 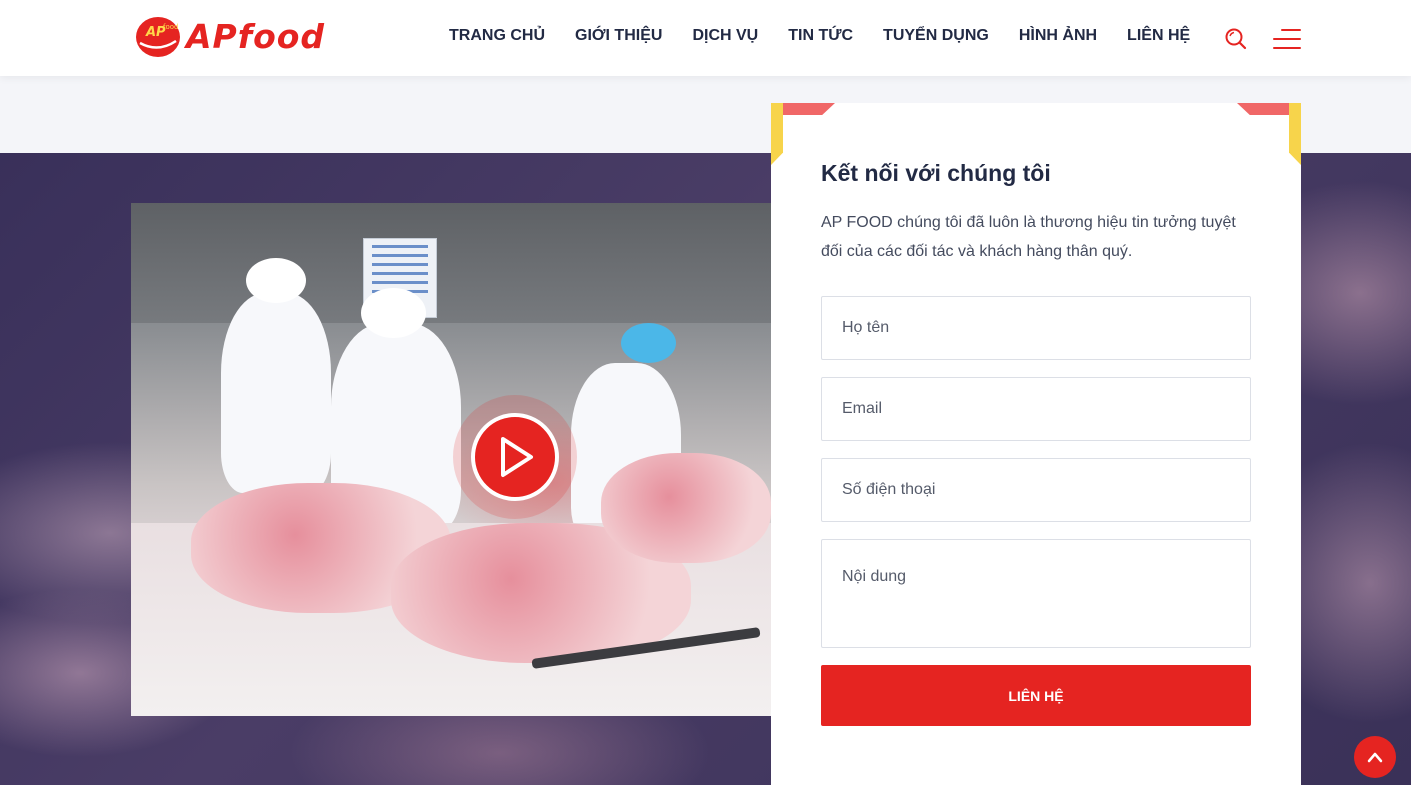 What do you see at coordinates (820, 36) in the screenshot?
I see `nav-item-news: TIN TỨC` at bounding box center [820, 36].